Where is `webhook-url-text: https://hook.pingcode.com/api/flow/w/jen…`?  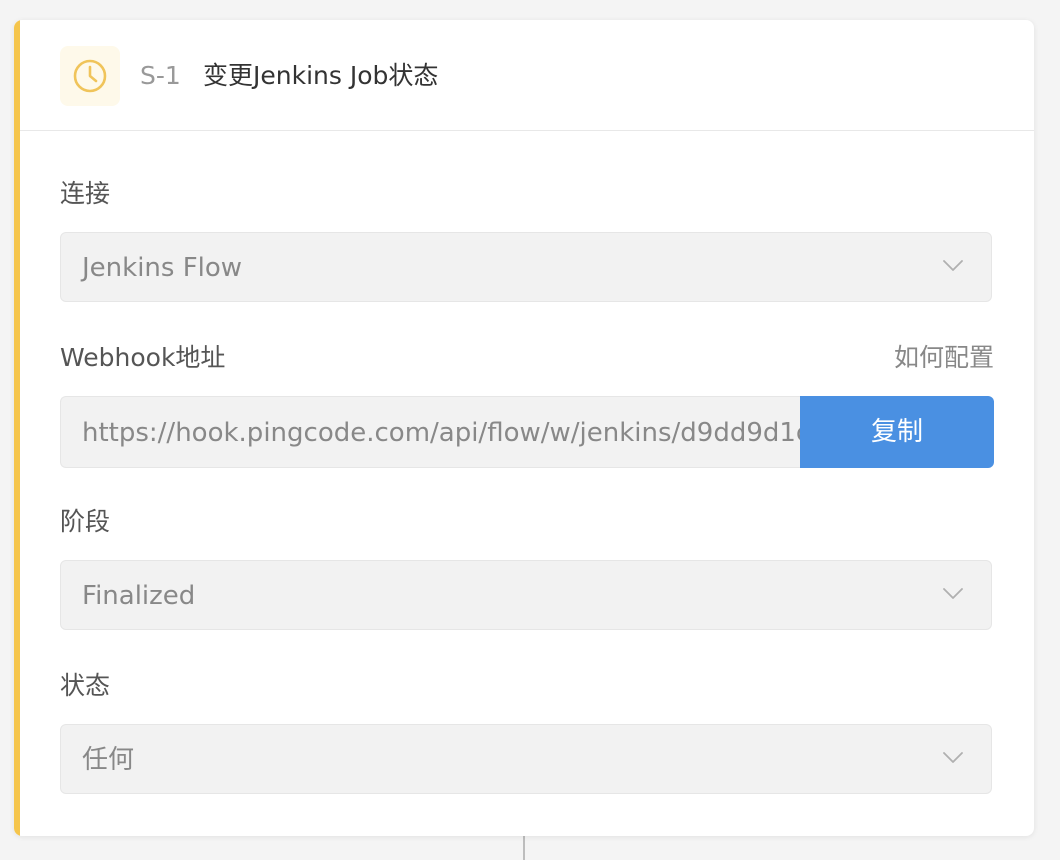
webhook-url-text: https://hook.pingcode.com/api/flow/w/jen… is located at coordinates (441, 433).